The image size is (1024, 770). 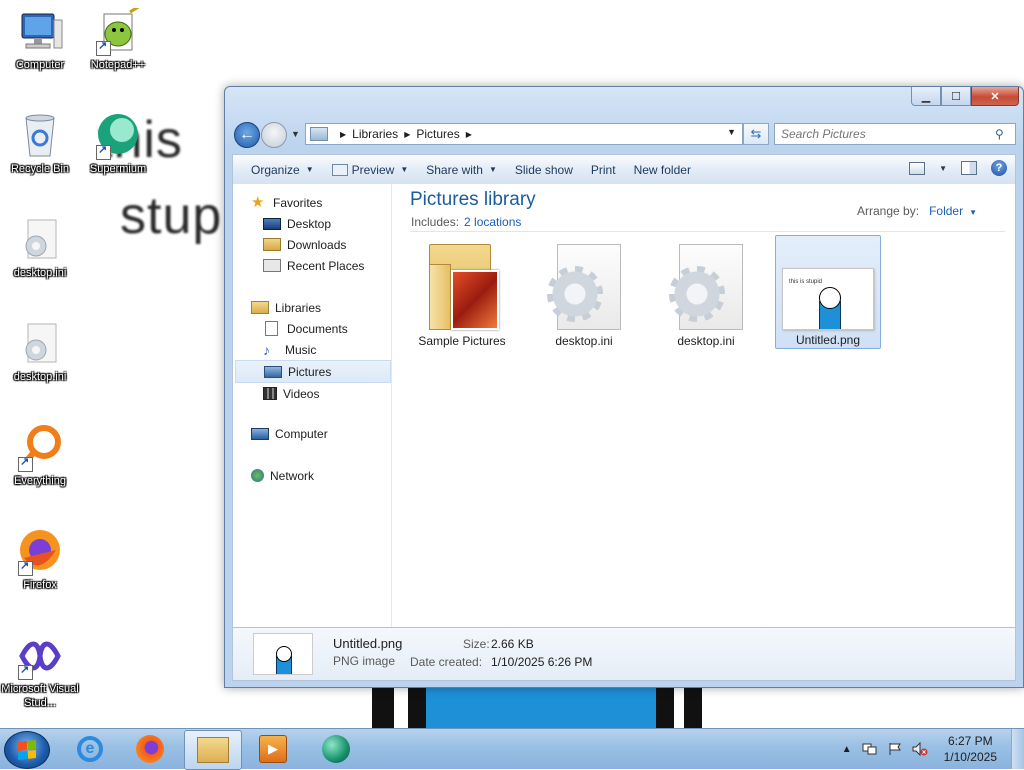 What do you see at coordinates (1003, 134) in the screenshot?
I see `search-icon: ⚲` at bounding box center [1003, 134].